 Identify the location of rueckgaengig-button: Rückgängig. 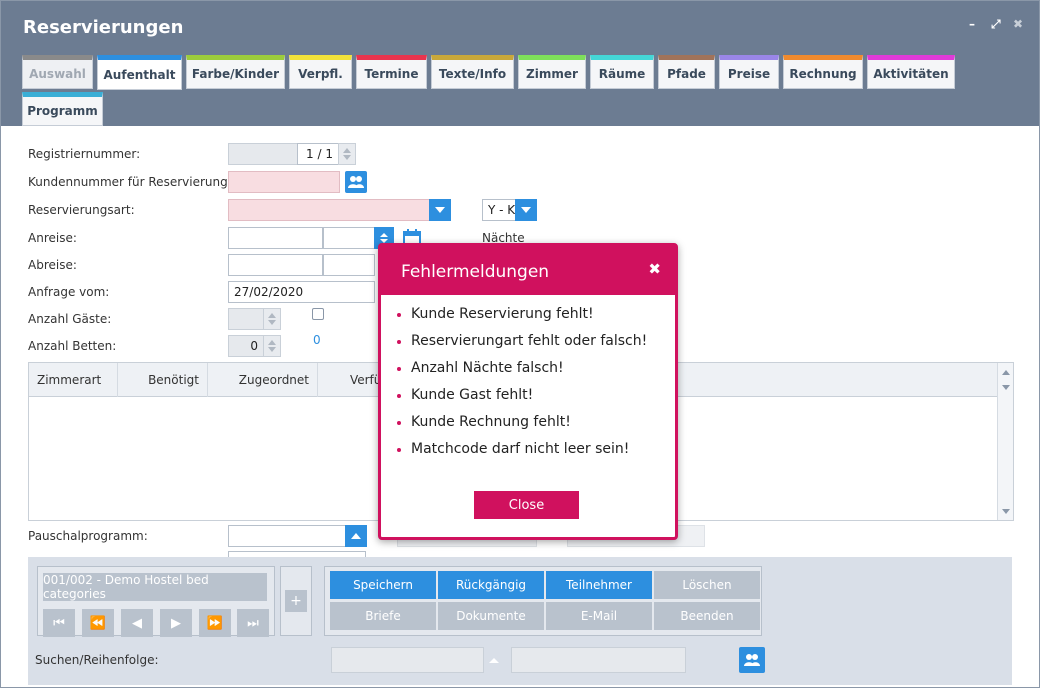
(491, 585).